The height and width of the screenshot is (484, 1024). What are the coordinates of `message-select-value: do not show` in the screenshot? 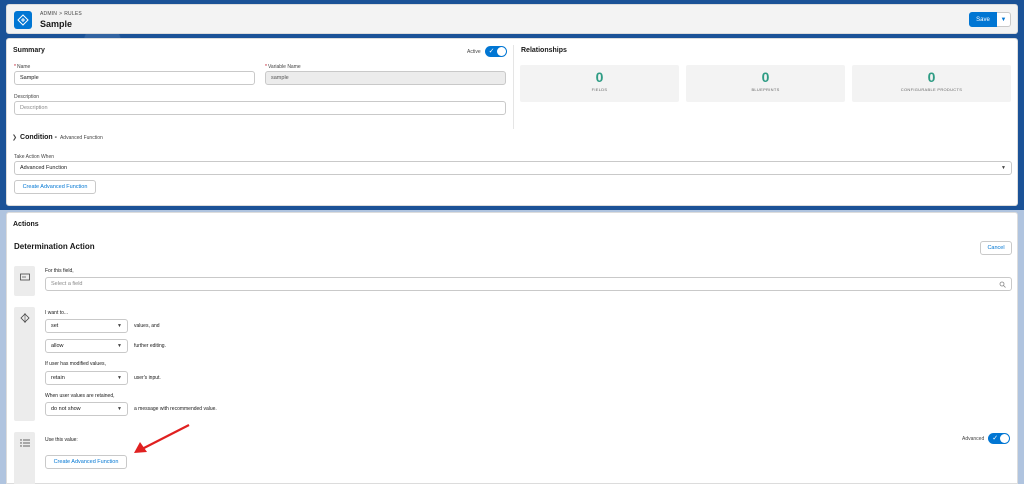 It's located at (66, 409).